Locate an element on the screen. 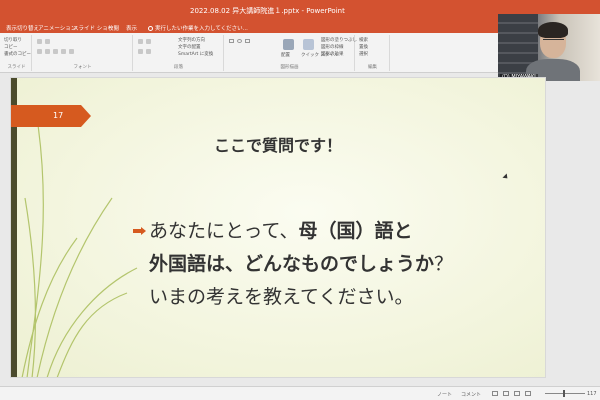 The width and height of the screenshot is (600, 400). shape-fill-button: 図形の塗りつぶし is located at coordinates (339, 40).